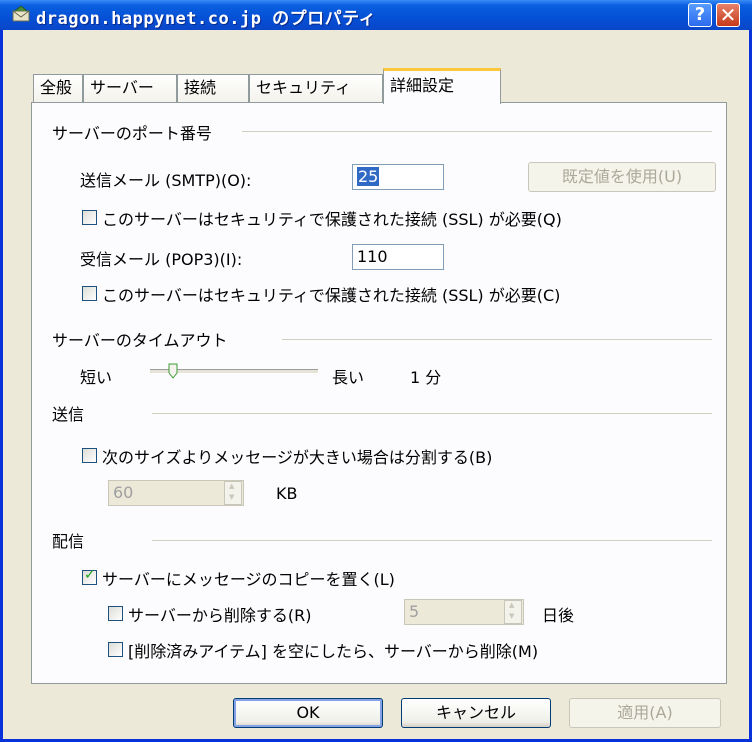 The height and width of the screenshot is (742, 752). What do you see at coordinates (89, 576) in the screenshot?
I see `leave-copy-checkbox` at bounding box center [89, 576].